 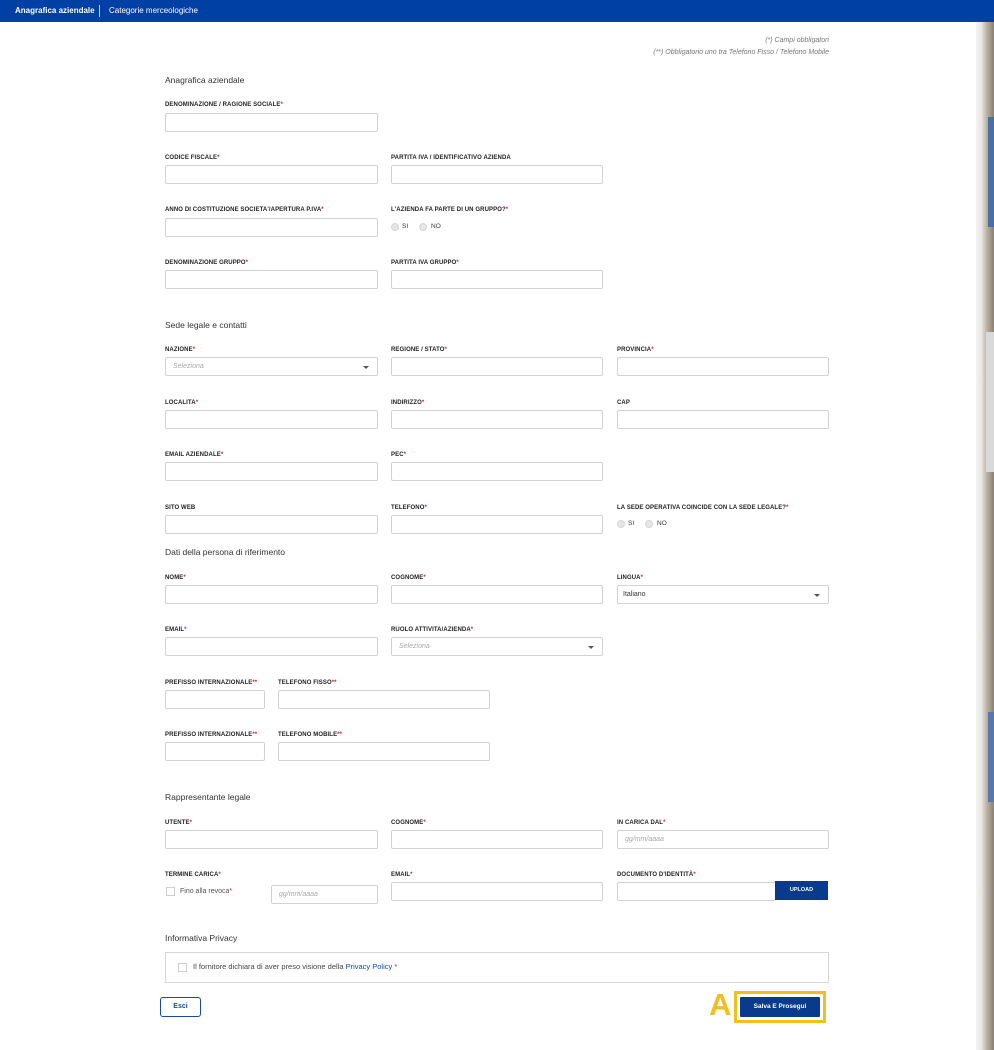 What do you see at coordinates (307, 683) in the screenshot?
I see `telefono-fisso-label: TELEFONO FISSO**` at bounding box center [307, 683].